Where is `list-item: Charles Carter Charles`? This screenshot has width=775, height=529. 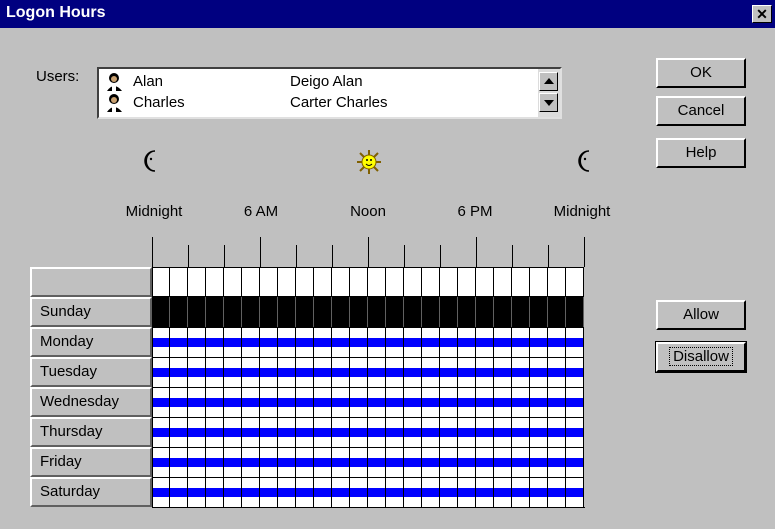 list-item: Charles Carter Charles is located at coordinates (320, 103).